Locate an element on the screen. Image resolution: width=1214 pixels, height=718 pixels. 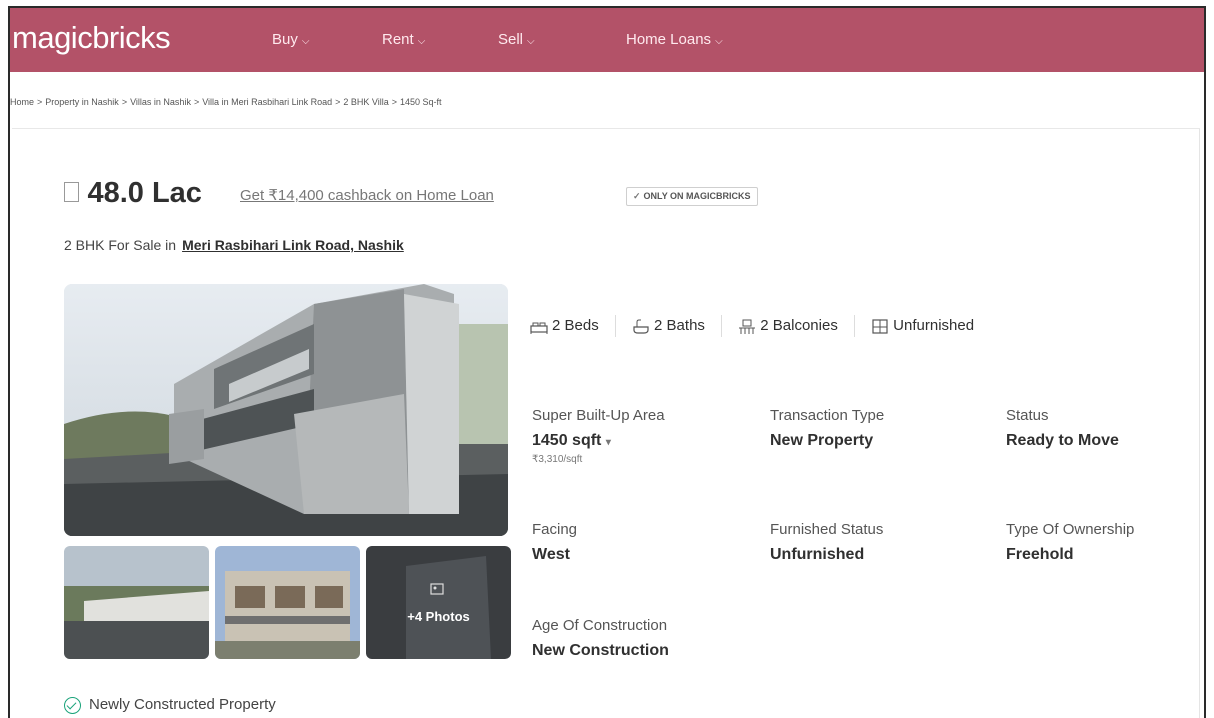
area-value: 1450 sqft is located at coordinates (567, 440).